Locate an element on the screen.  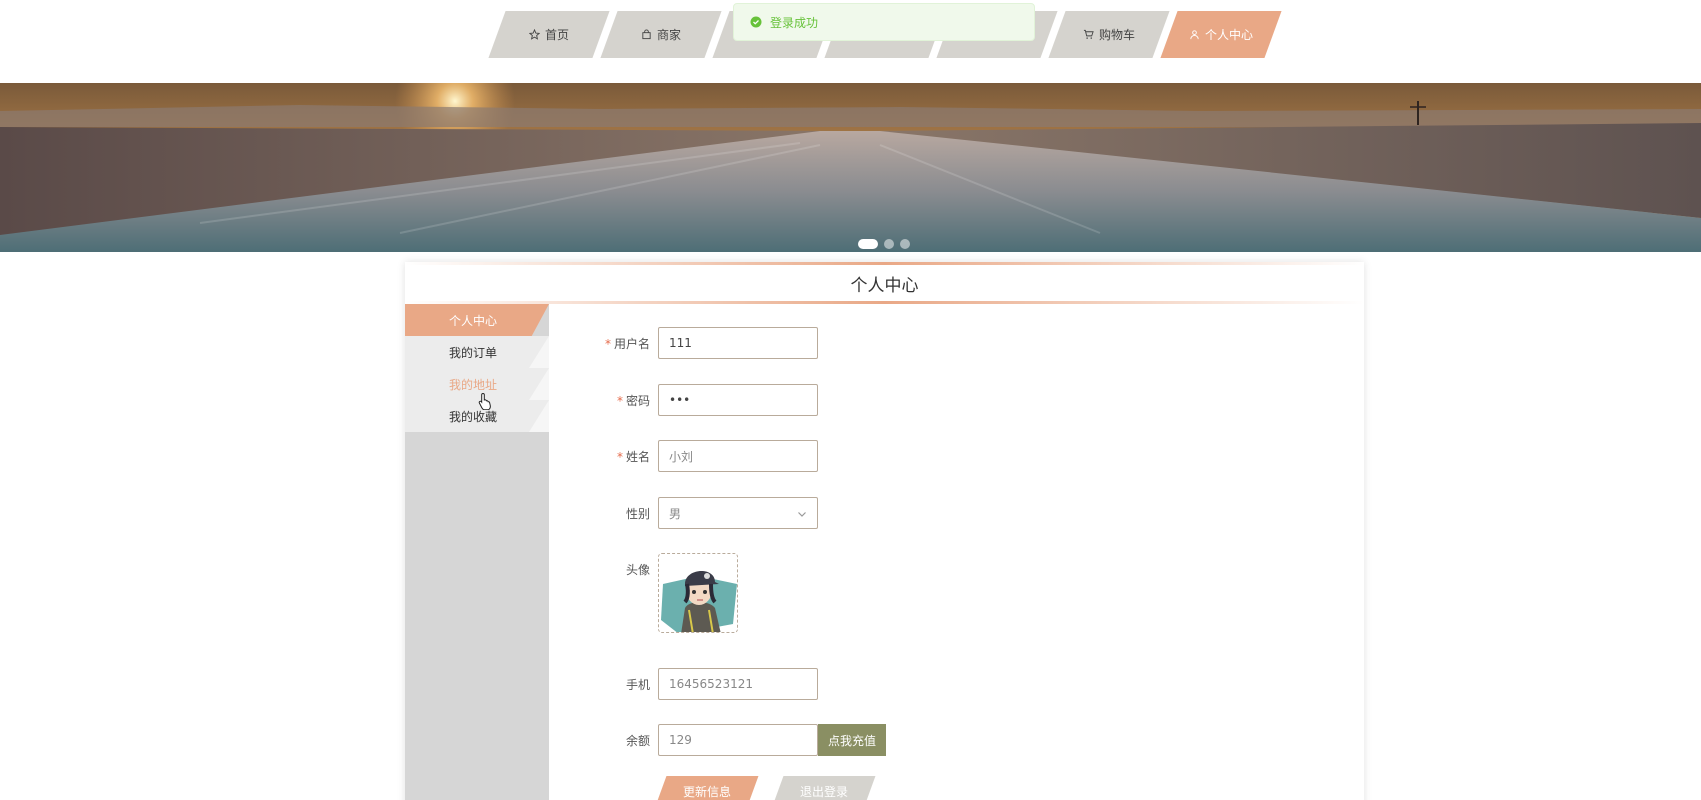
sidebar-item-label: 个人中心 is located at coordinates (472, 320).